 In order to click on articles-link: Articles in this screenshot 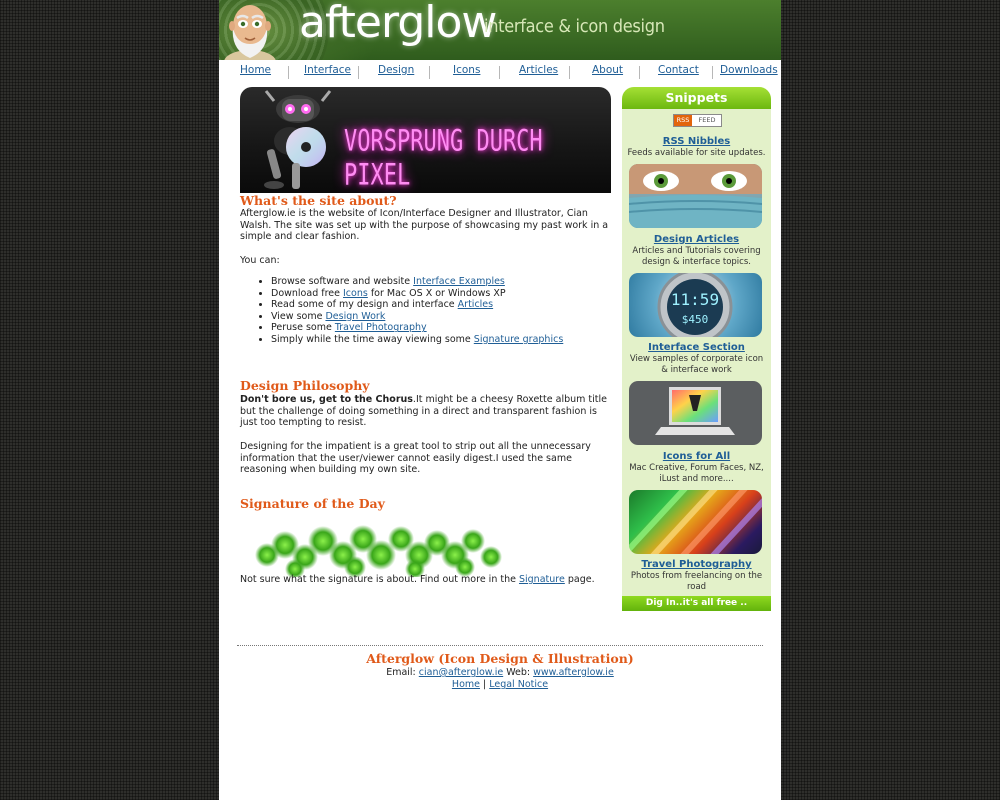, I will do `click(475, 304)`.